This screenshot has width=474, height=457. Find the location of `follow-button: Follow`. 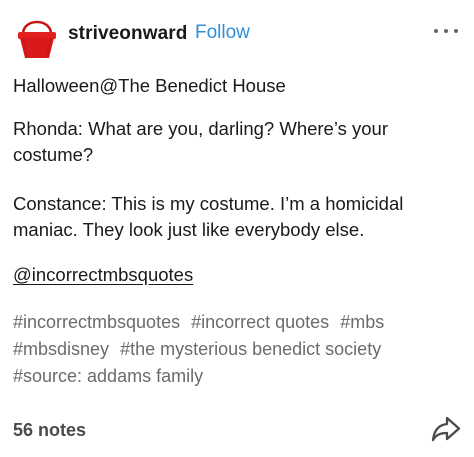

follow-button: Follow is located at coordinates (222, 33).